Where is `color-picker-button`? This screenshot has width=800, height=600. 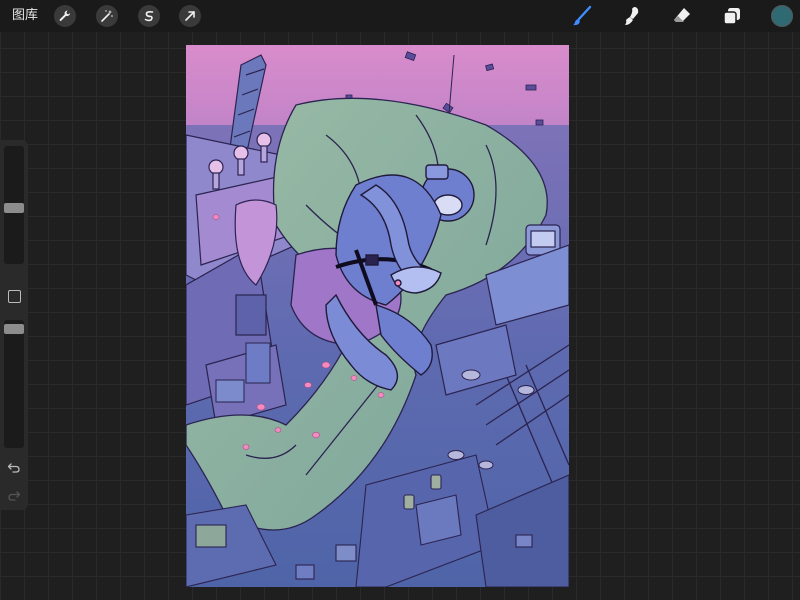
color-picker-button is located at coordinates (782, 16).